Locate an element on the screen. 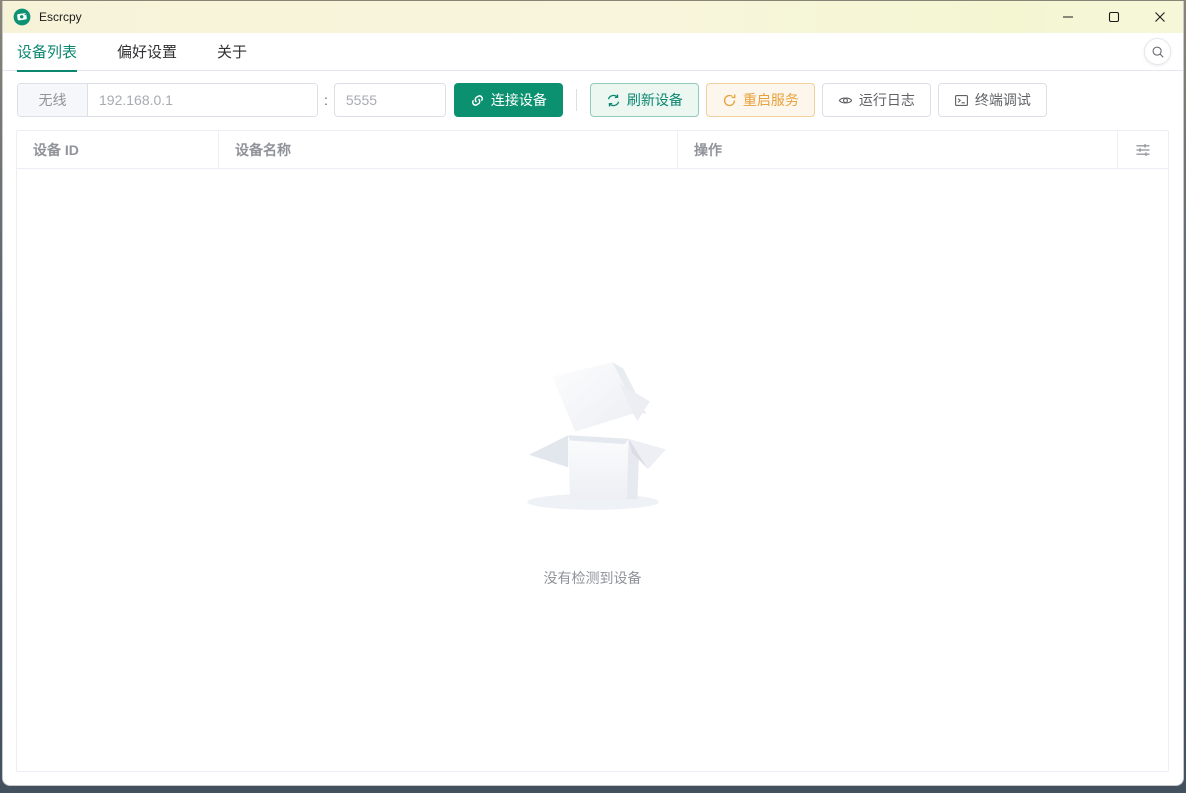 The width and height of the screenshot is (1186, 793). restart-service-button: 重启服务 is located at coordinates (760, 100).